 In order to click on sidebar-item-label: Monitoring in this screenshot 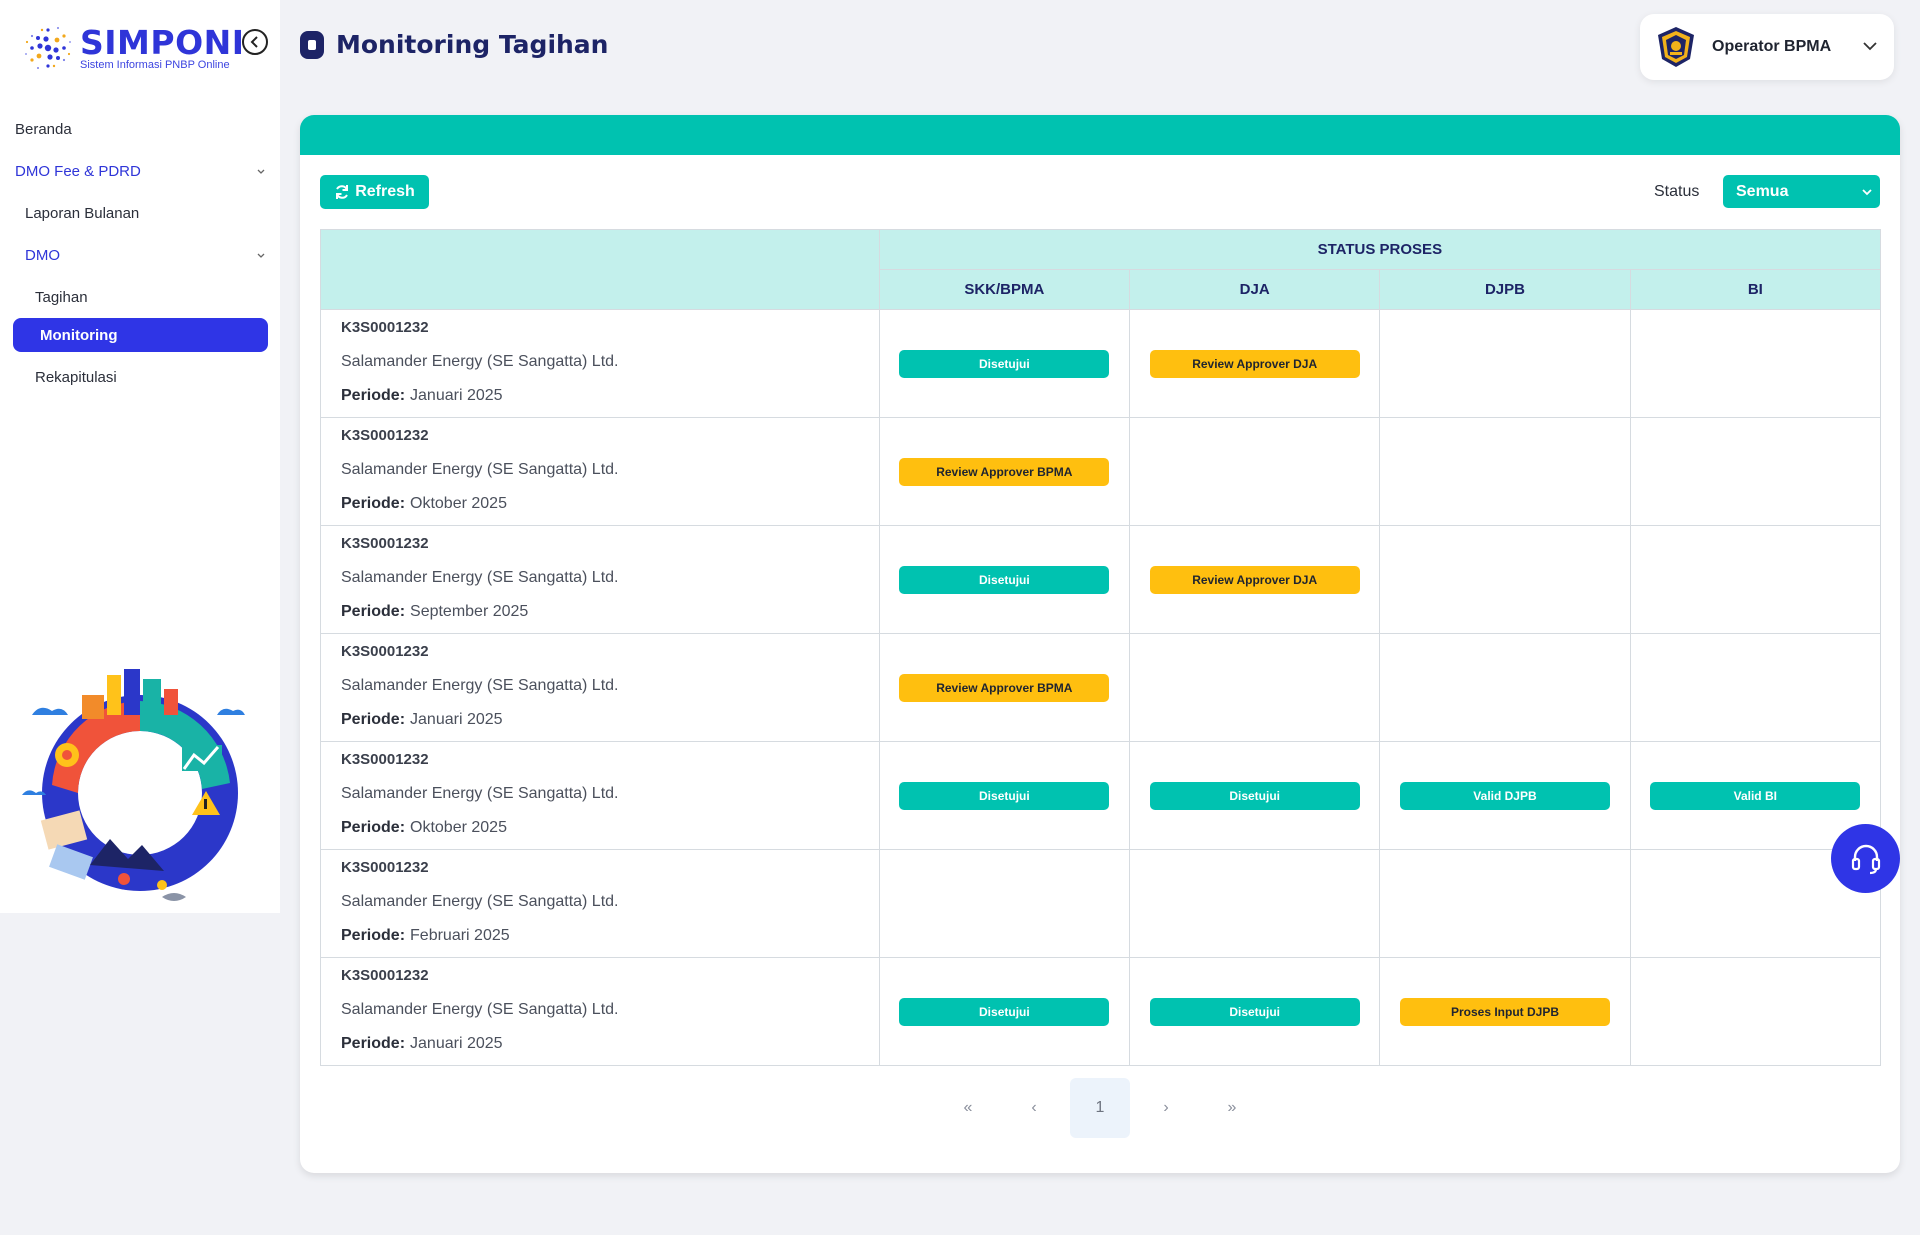, I will do `click(79, 335)`.